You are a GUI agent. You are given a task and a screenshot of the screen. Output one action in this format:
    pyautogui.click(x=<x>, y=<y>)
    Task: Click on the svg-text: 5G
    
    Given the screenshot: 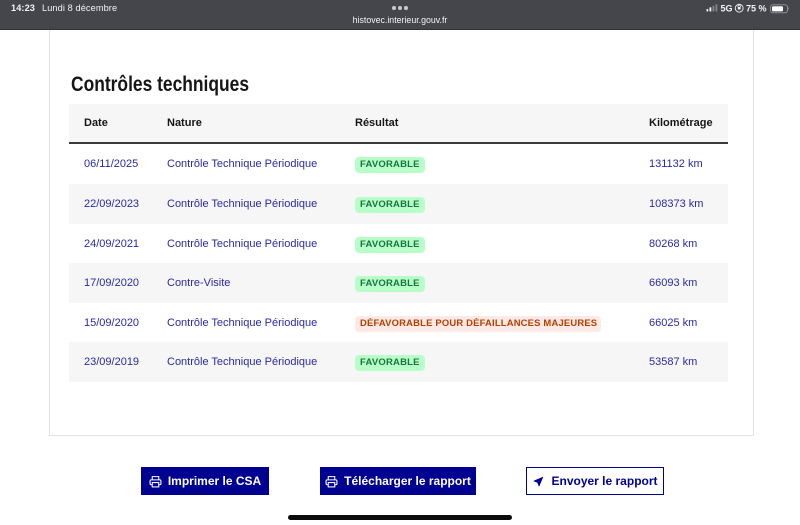 What is the action you would take?
    pyautogui.click(x=727, y=9)
    